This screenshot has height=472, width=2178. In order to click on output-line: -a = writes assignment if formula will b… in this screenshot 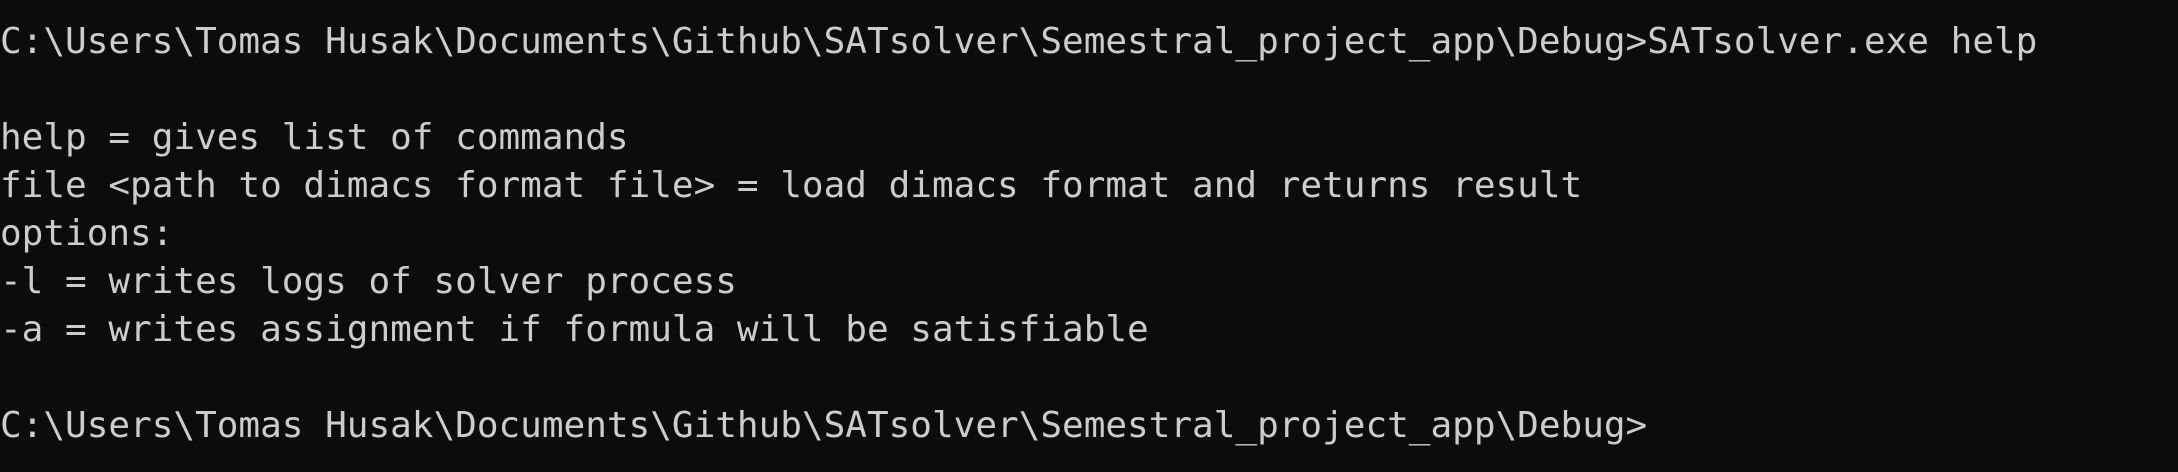, I will do `click(574, 329)`.